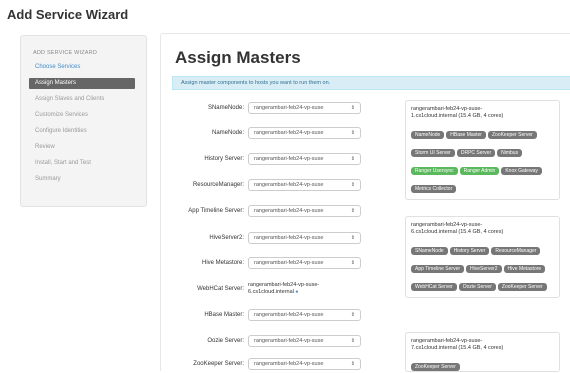 This screenshot has height=373, width=570. I want to click on sidebar-item-install-start-test: Install, Start and Test, so click(63, 163).